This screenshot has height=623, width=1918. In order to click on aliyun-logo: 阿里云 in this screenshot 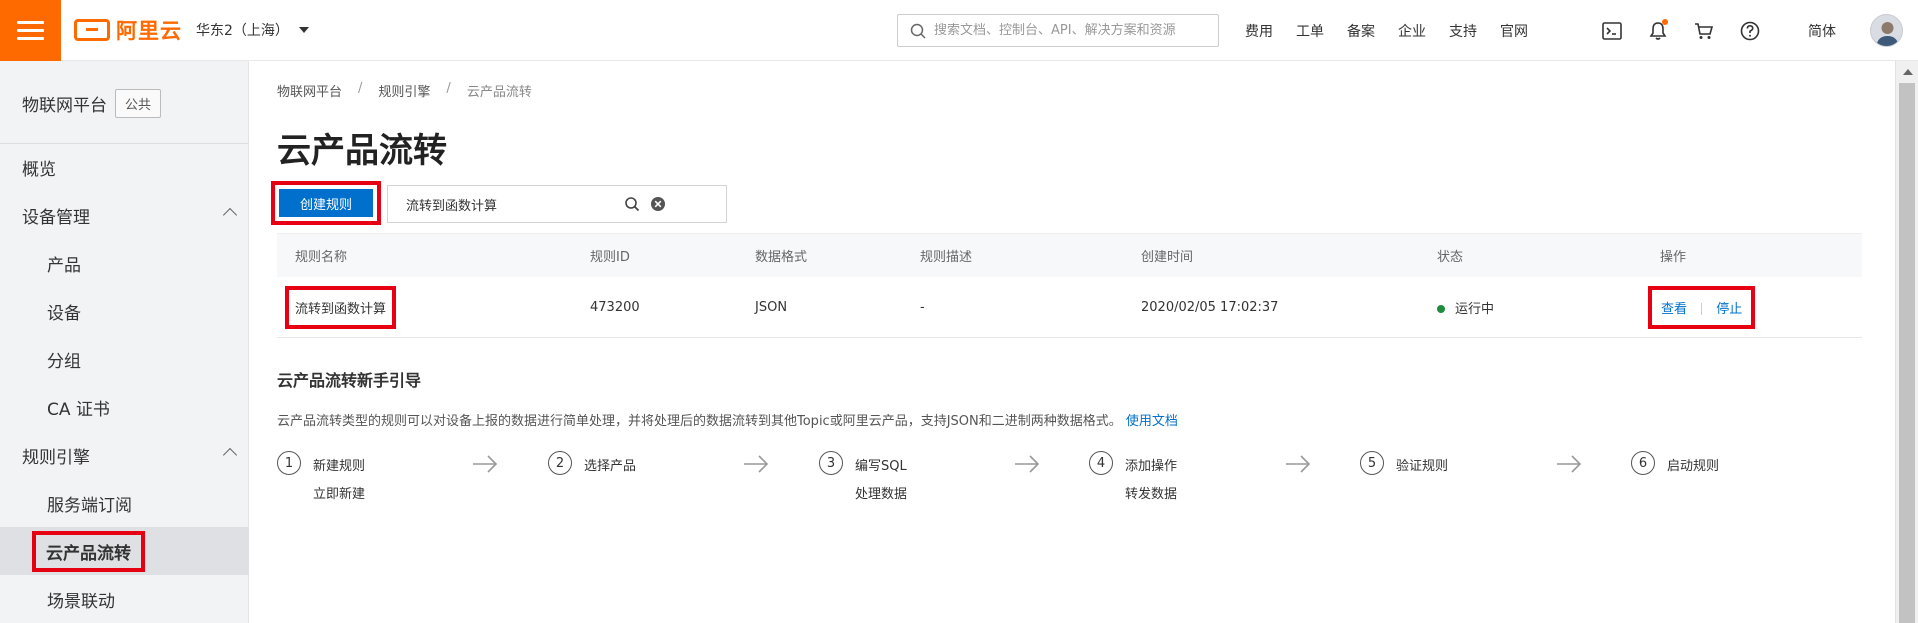, I will do `click(128, 30)`.